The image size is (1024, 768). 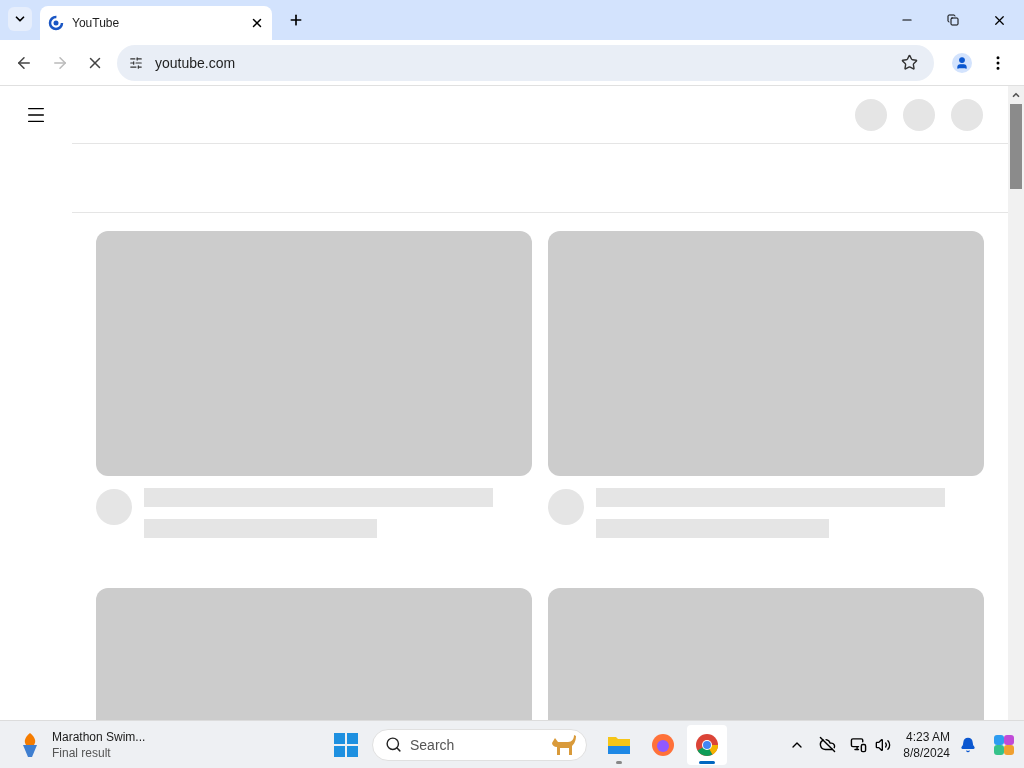 I want to click on widget-subtitle: Final result, so click(x=82, y=752).